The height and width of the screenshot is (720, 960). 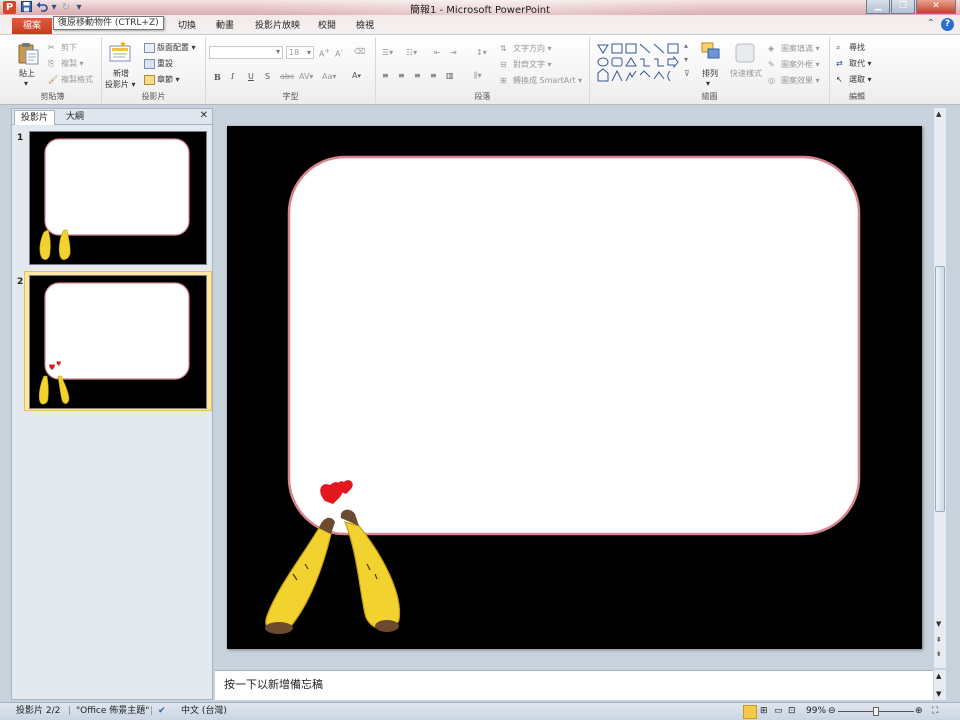 What do you see at coordinates (878, 7) in the screenshot?
I see `minimize-button: ▁` at bounding box center [878, 7].